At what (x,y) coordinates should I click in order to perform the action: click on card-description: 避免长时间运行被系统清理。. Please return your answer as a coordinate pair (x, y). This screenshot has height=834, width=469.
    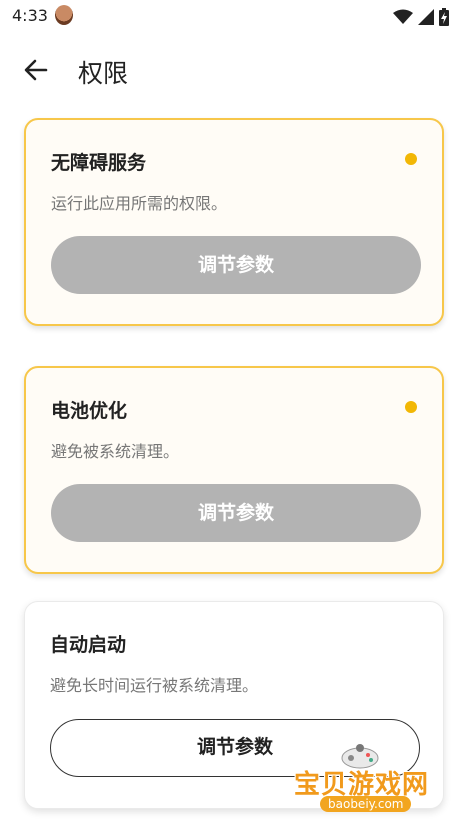
    Looking at the image, I should click on (154, 685).